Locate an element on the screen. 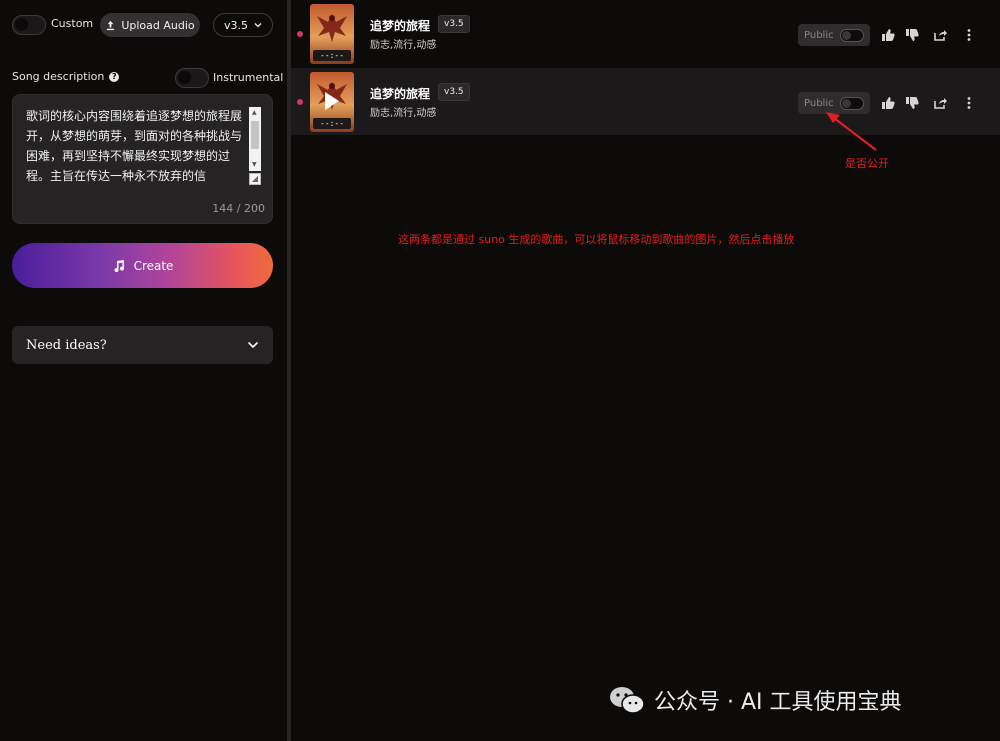  create-button: Create is located at coordinates (142, 265).